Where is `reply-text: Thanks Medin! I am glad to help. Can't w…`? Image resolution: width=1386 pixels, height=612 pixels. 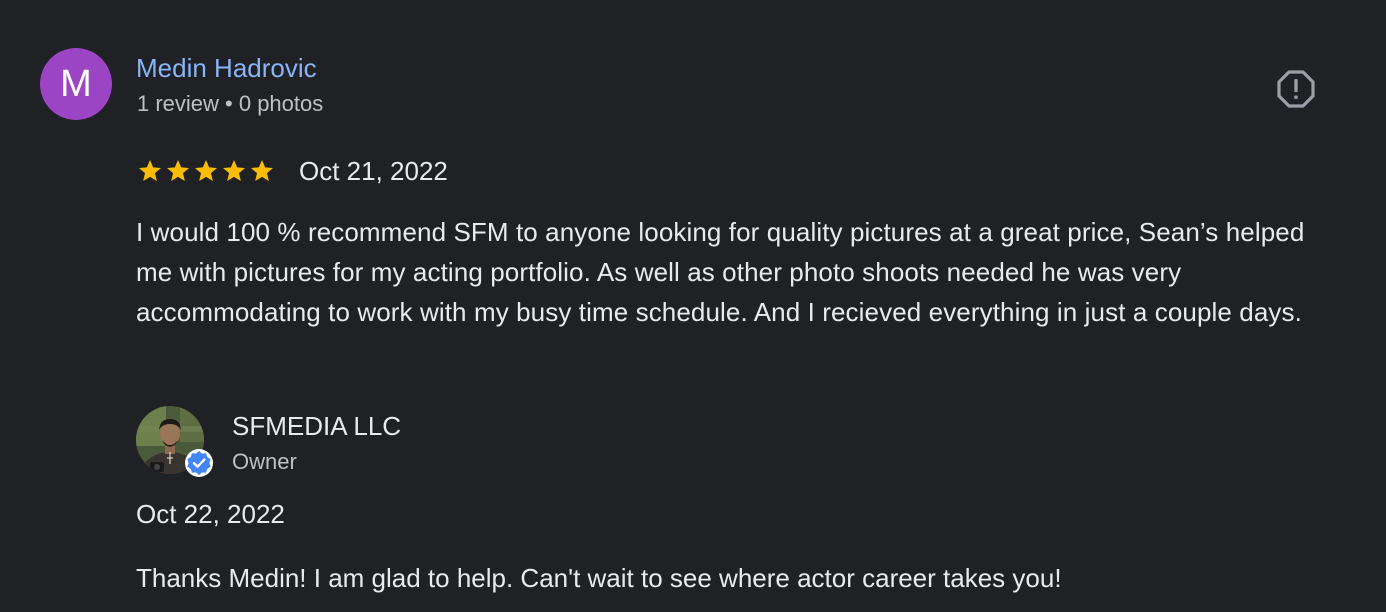 reply-text: Thanks Medin! I am glad to help. Can't w… is located at coordinates (599, 578).